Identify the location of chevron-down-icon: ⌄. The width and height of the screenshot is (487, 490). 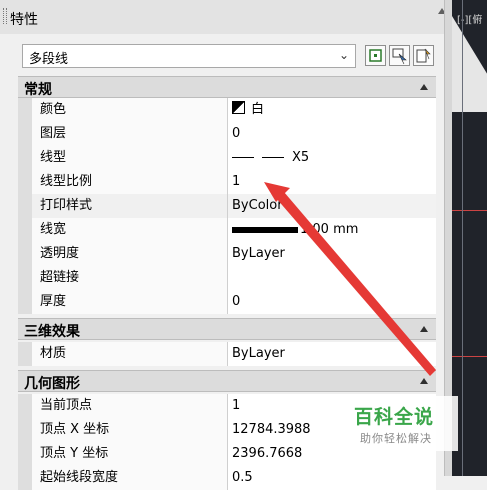
(343, 55).